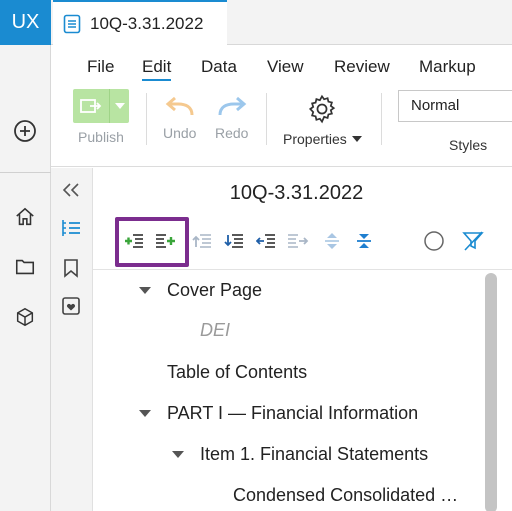 The image size is (512, 511). What do you see at coordinates (234, 241) in the screenshot?
I see `move-down-icon` at bounding box center [234, 241].